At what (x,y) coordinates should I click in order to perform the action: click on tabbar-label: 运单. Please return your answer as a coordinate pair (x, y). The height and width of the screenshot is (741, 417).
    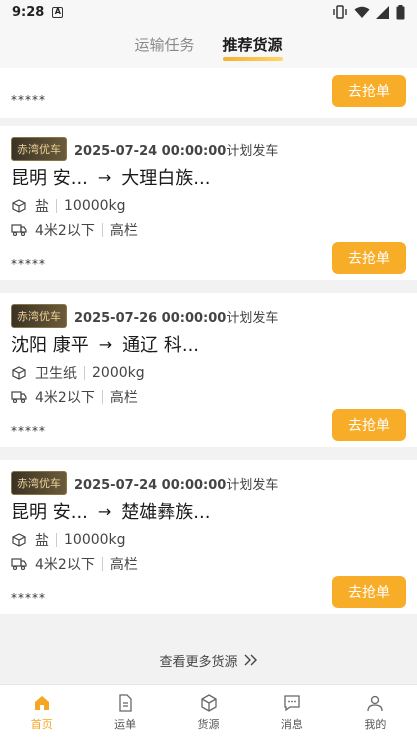
    Looking at the image, I should click on (125, 724).